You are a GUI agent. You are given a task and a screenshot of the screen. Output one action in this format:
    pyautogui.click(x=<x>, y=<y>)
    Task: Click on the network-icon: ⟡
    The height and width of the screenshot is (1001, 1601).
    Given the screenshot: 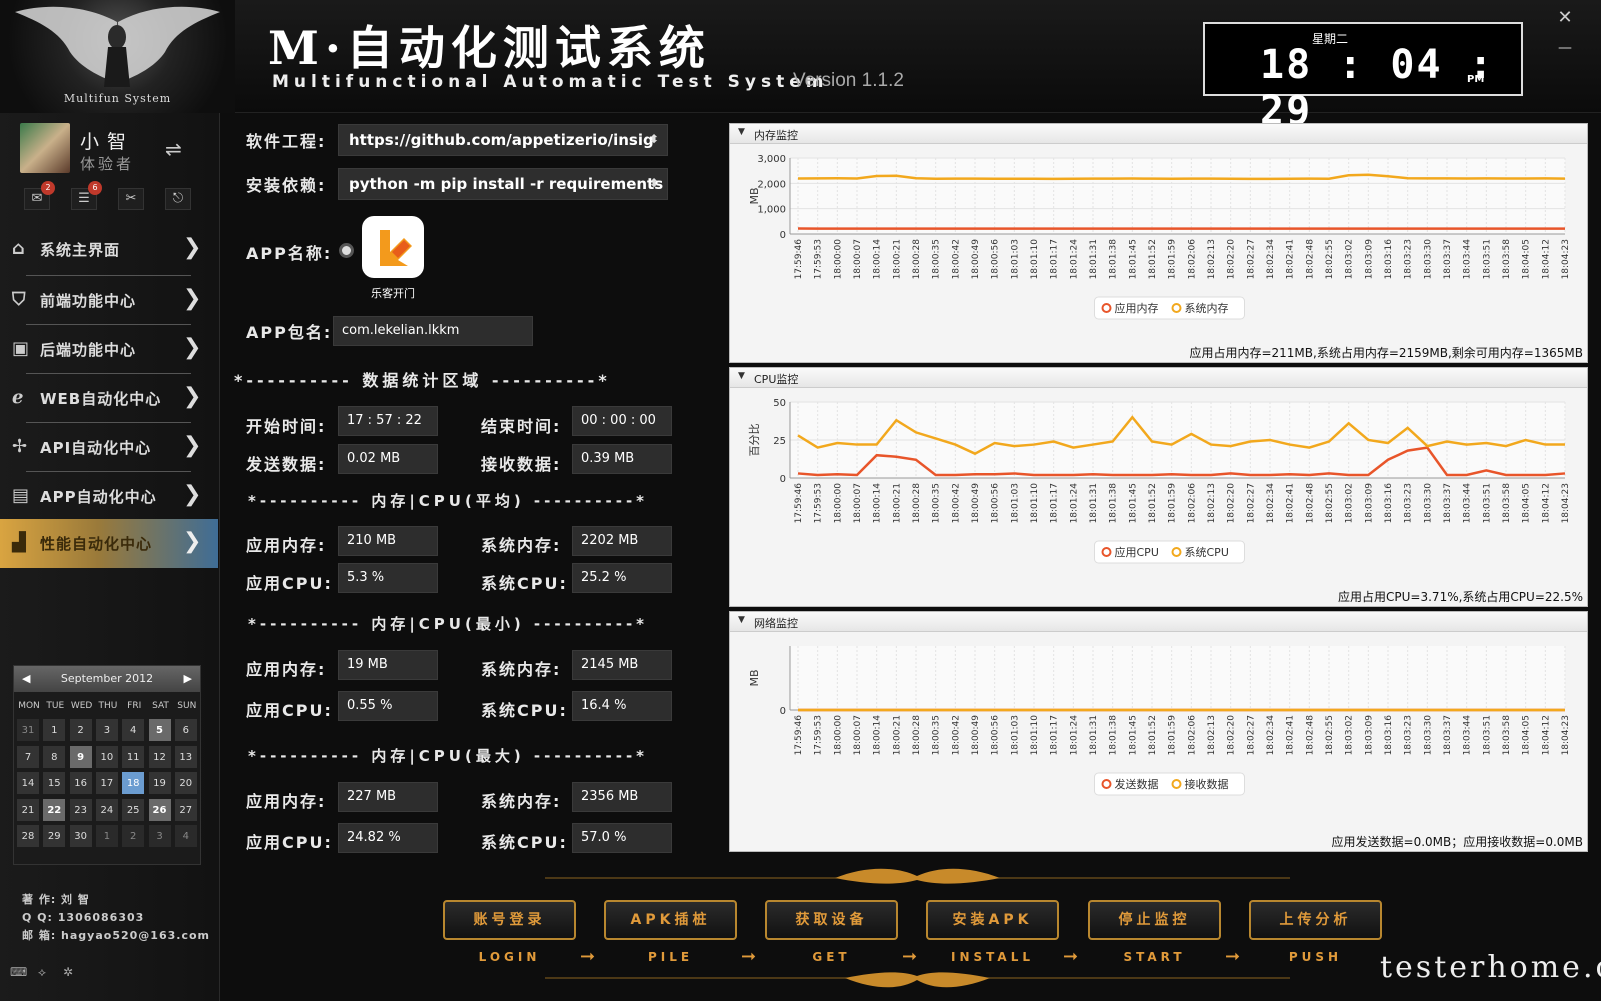 What is the action you would take?
    pyautogui.click(x=42, y=972)
    